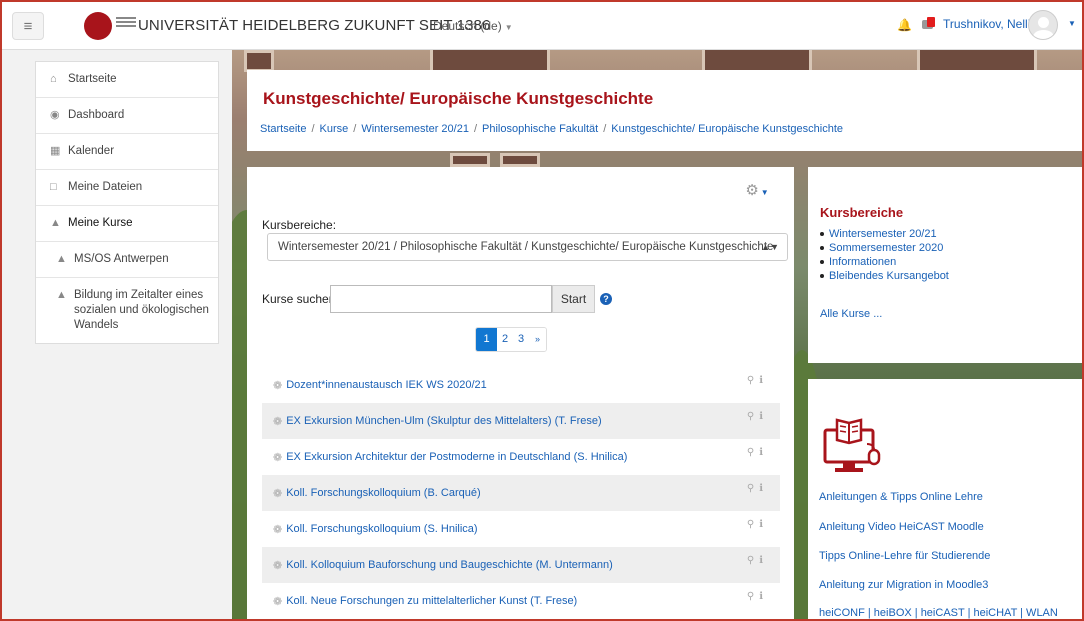 The height and width of the screenshot is (621, 1084). I want to click on course-search-input, so click(441, 299).